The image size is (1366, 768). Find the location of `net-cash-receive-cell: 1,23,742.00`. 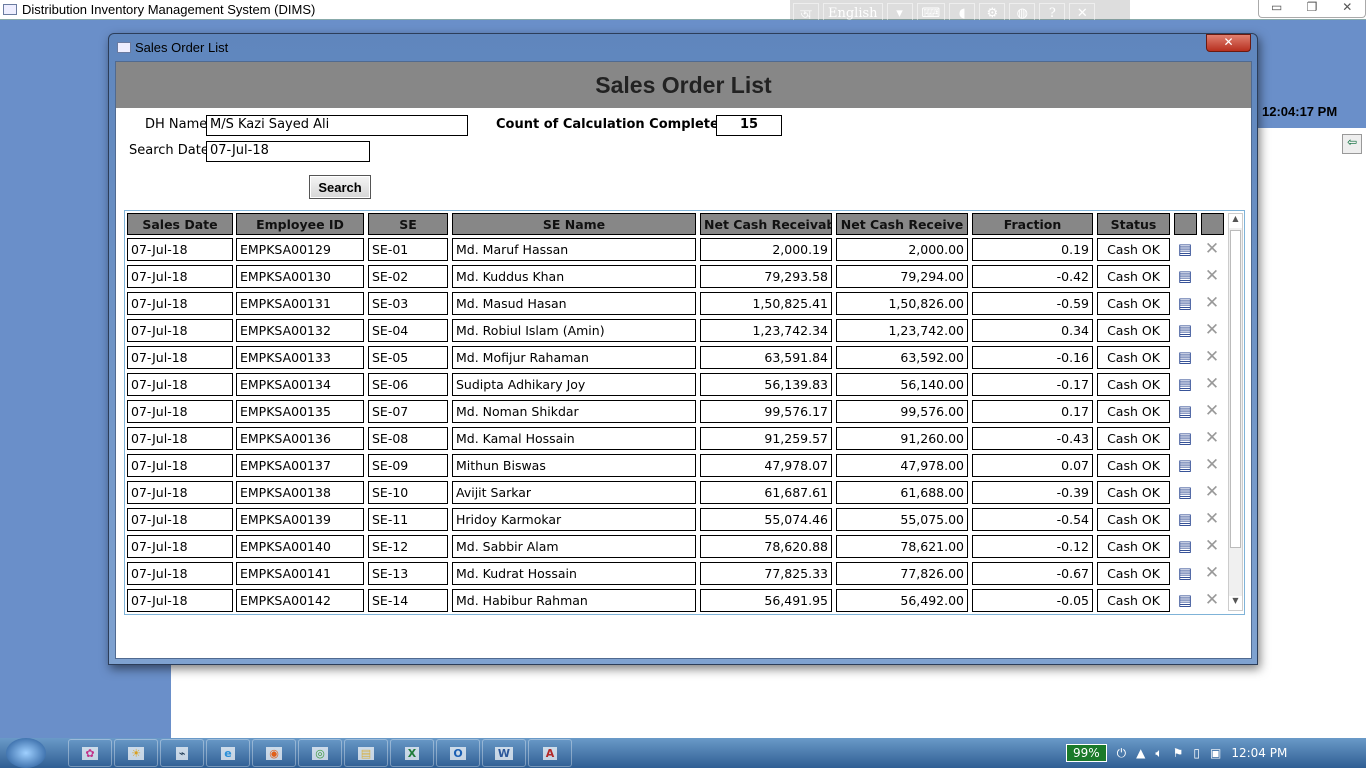

net-cash-receive-cell: 1,23,742.00 is located at coordinates (902, 330).